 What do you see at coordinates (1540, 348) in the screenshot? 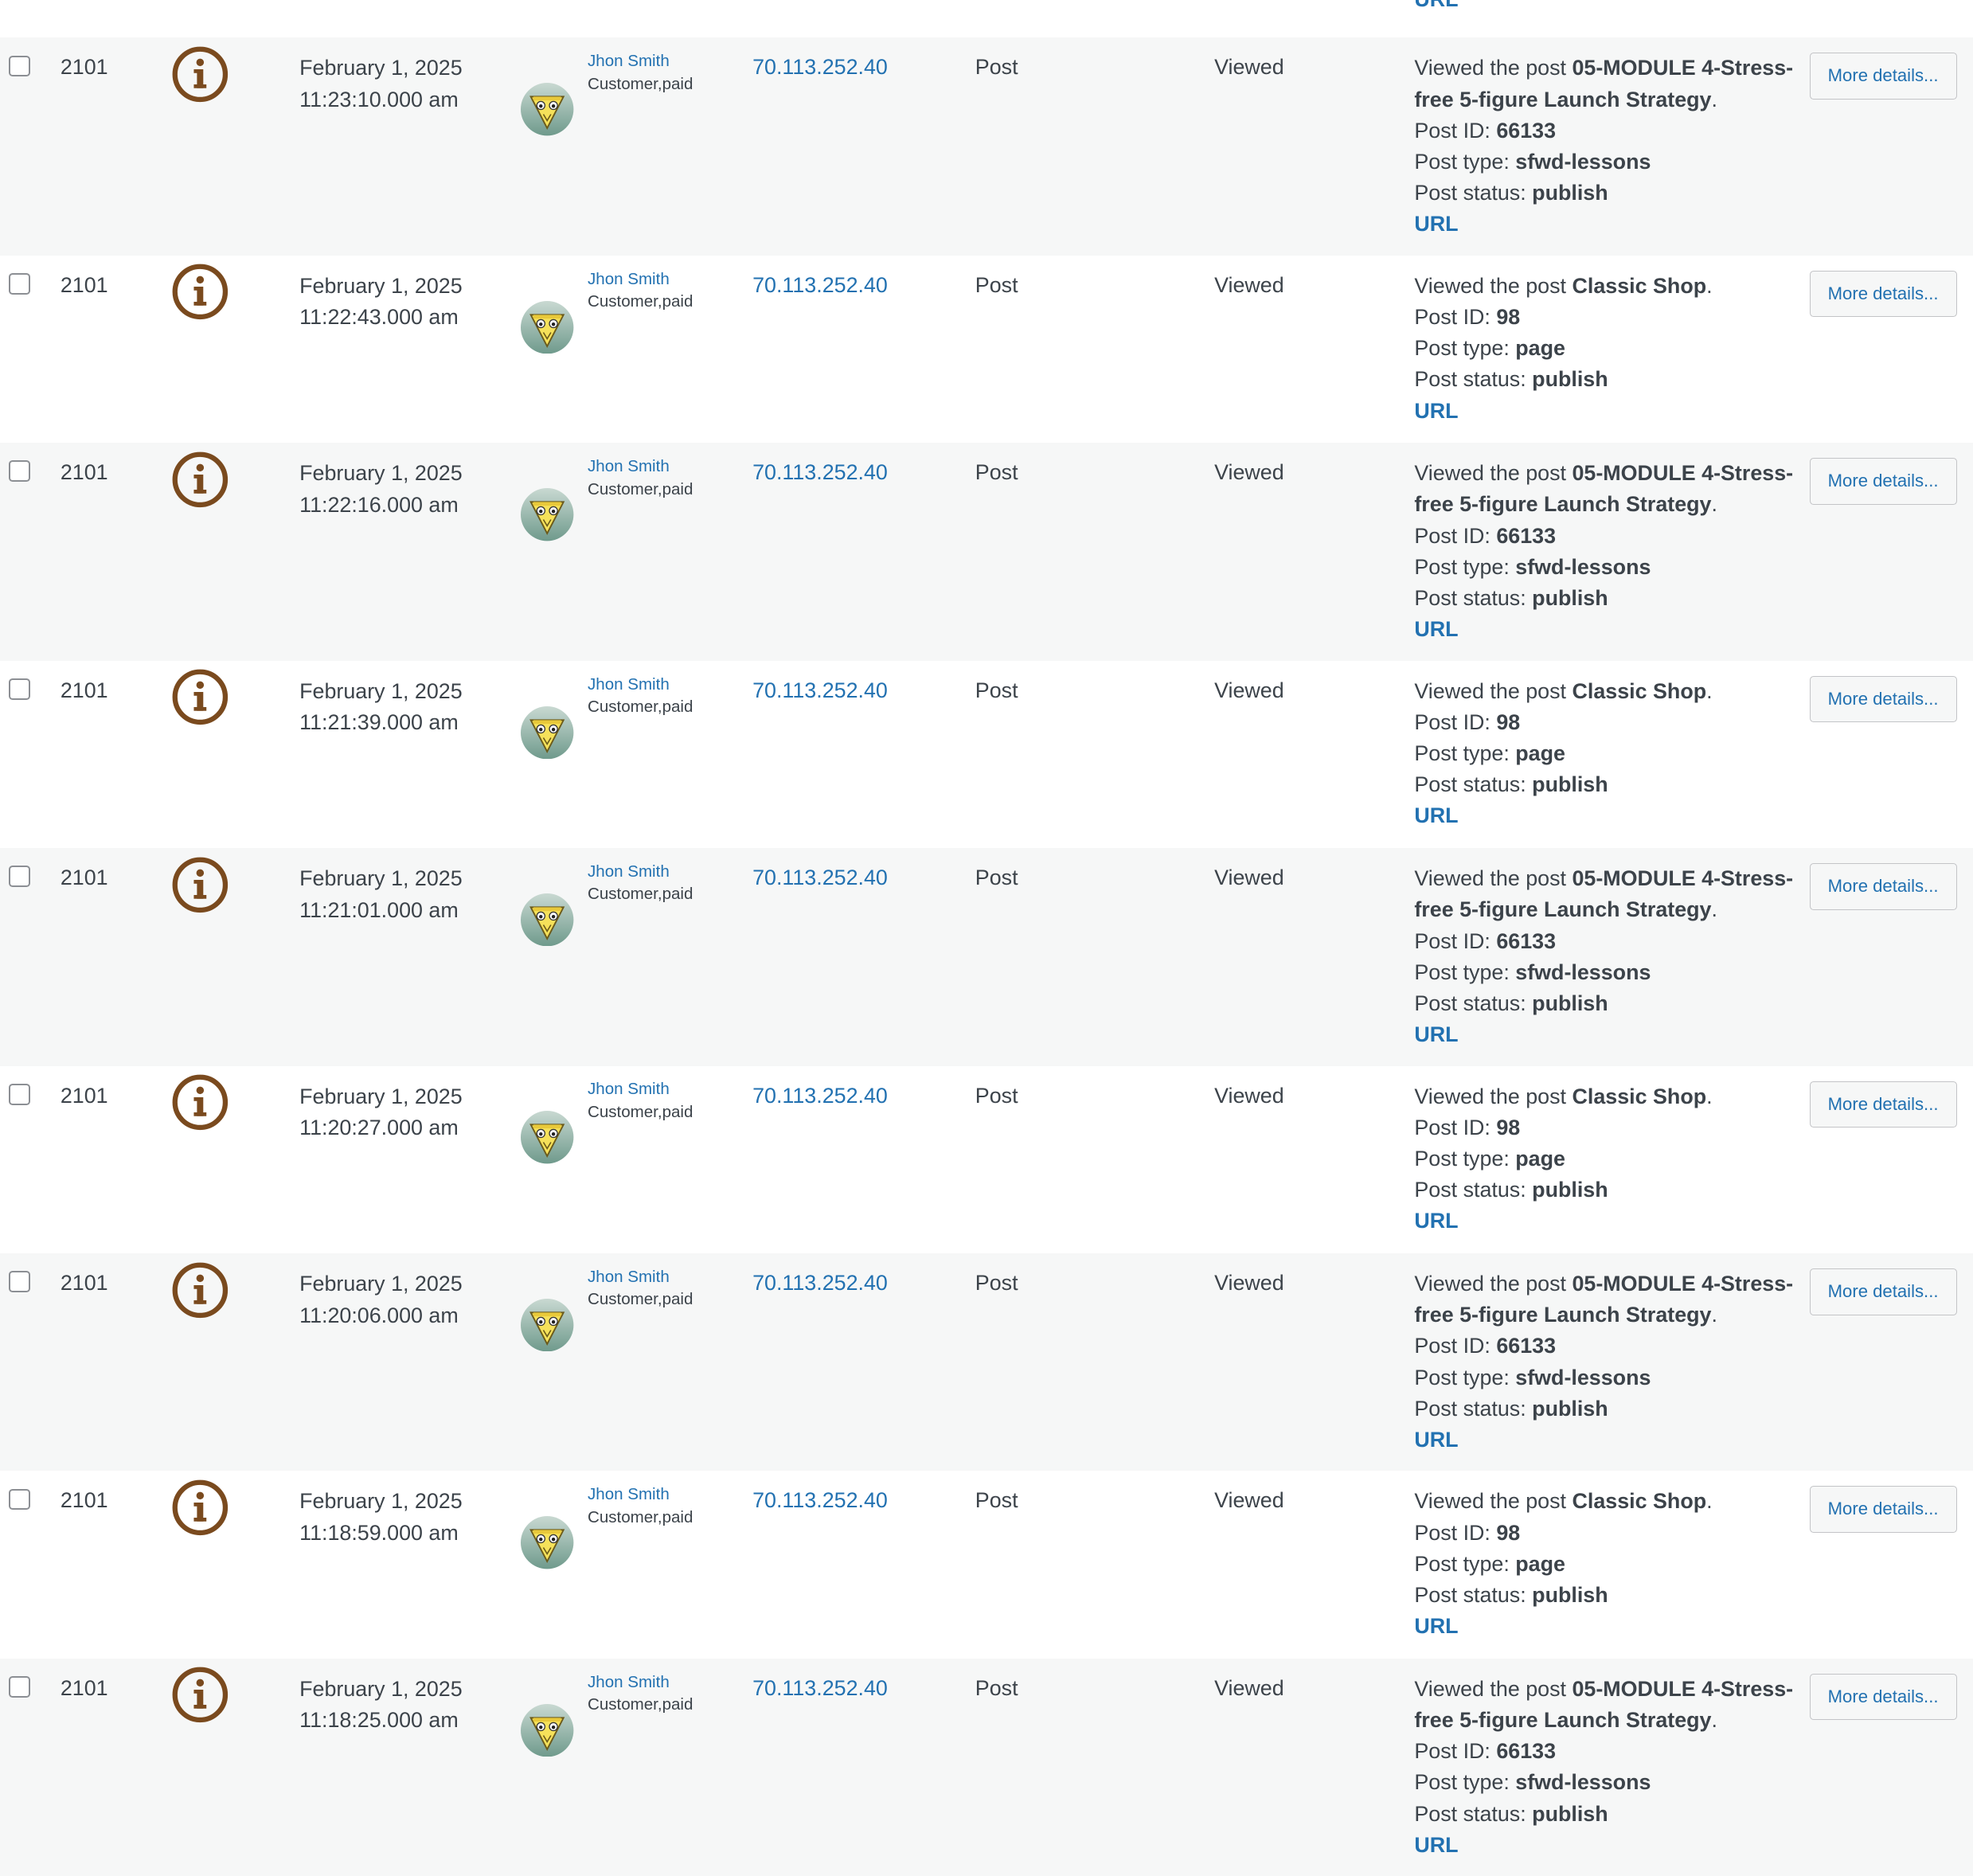
I see `post-type-value: page` at bounding box center [1540, 348].